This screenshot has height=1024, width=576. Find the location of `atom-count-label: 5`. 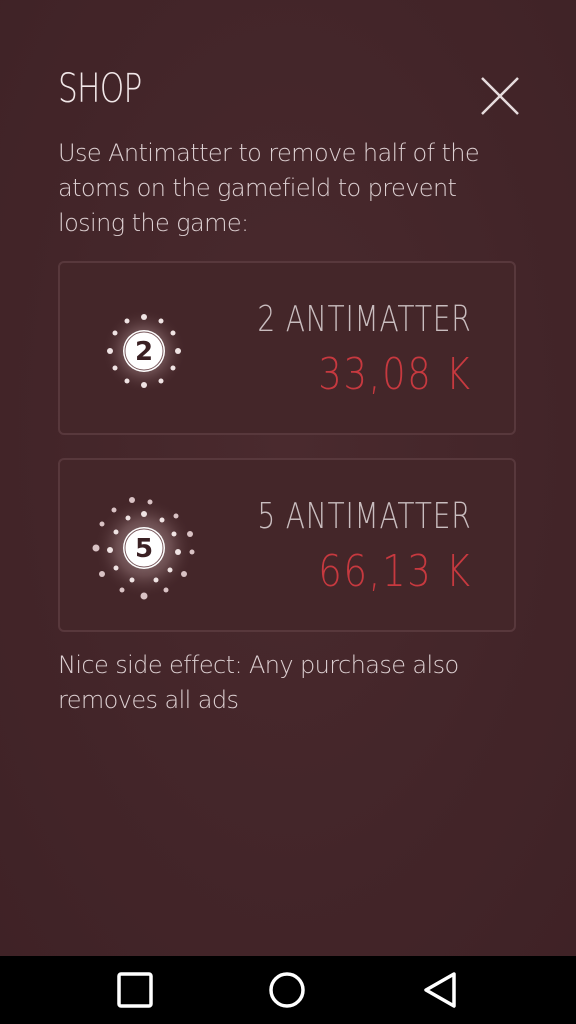

atom-count-label: 5 is located at coordinates (144, 549).